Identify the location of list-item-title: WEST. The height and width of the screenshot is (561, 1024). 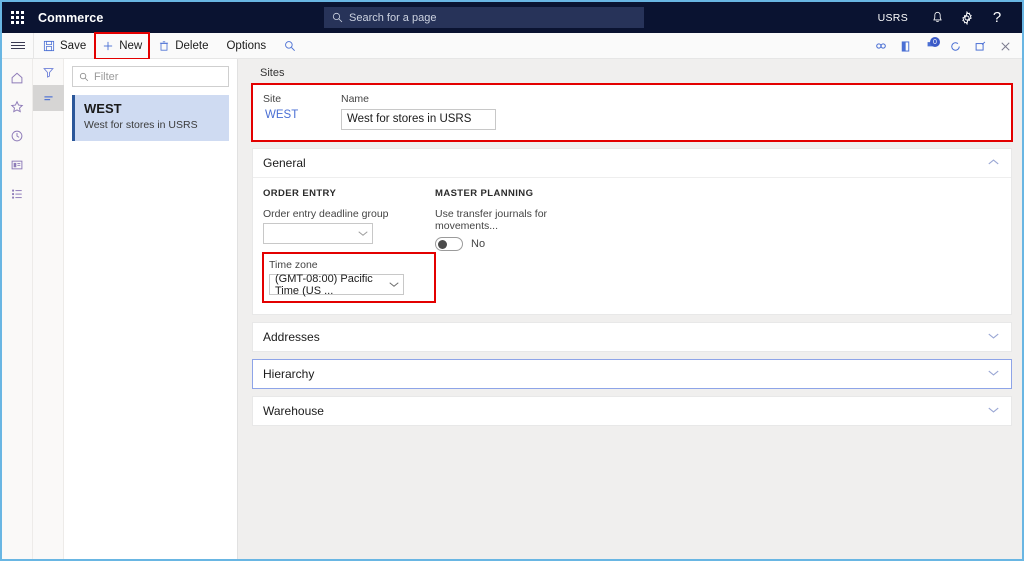
(103, 108).